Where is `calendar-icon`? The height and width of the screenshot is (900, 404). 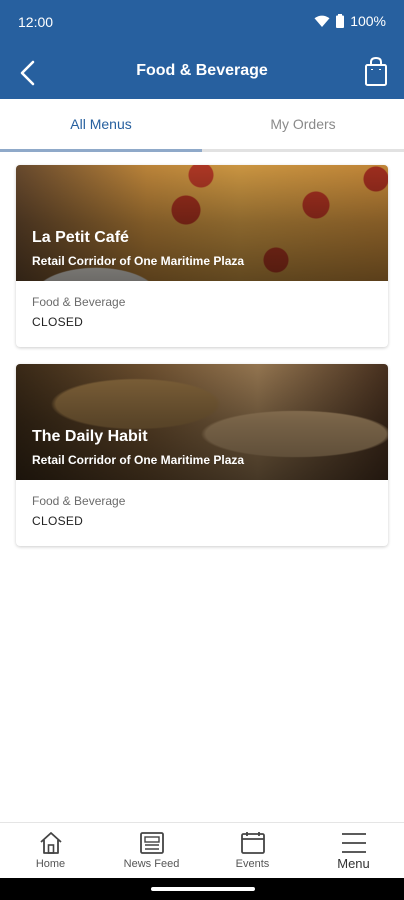 calendar-icon is located at coordinates (253, 843).